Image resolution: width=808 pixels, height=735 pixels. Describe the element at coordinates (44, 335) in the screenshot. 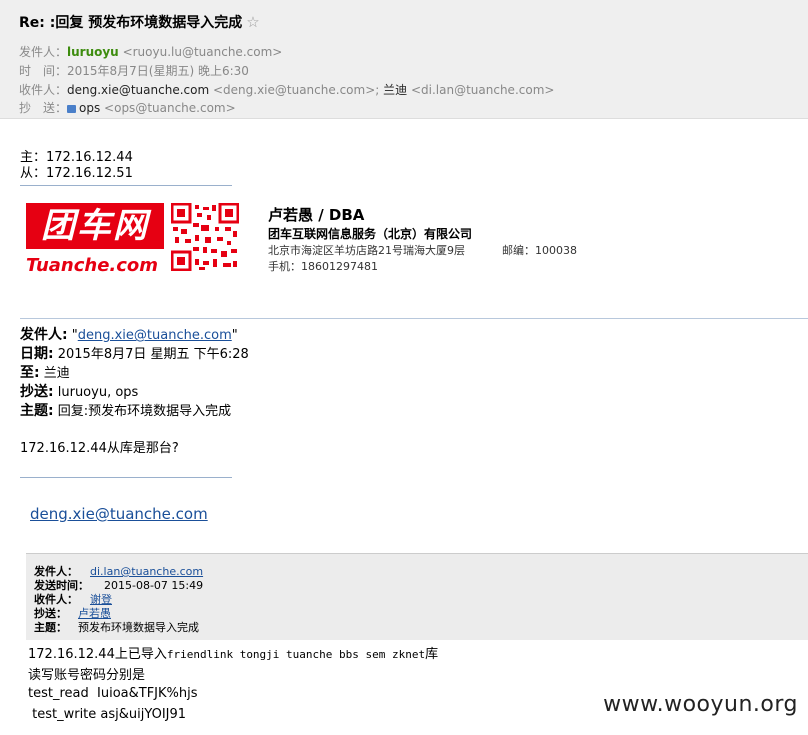

I see `quote1-from-label: 发件人:` at that location.